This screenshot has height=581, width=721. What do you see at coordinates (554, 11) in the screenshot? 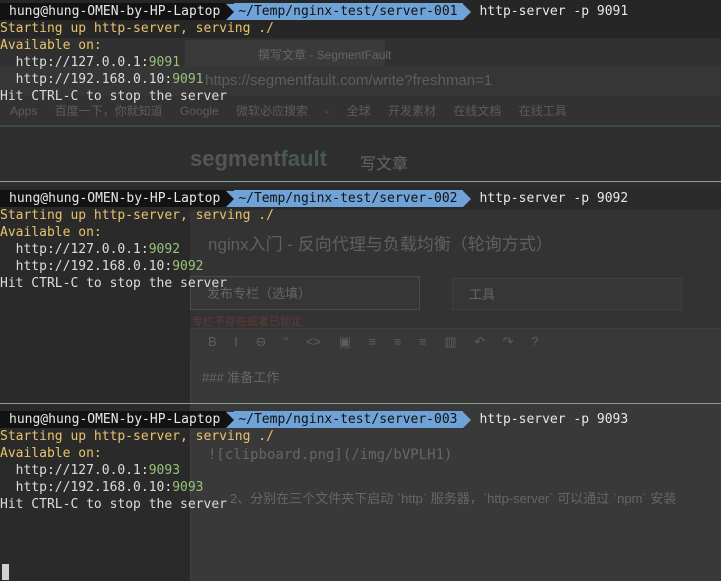
I see `command: http-server -p 9091` at bounding box center [554, 11].